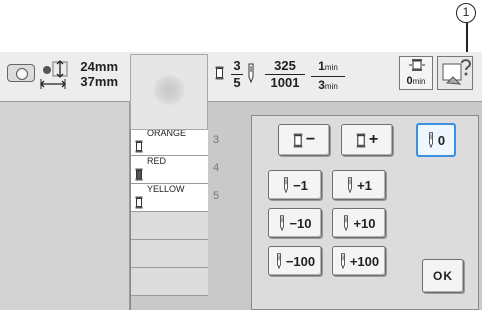 The width and height of the screenshot is (482, 310). I want to click on embroidery-size-readout: 24mm 37mm, so click(96, 74).